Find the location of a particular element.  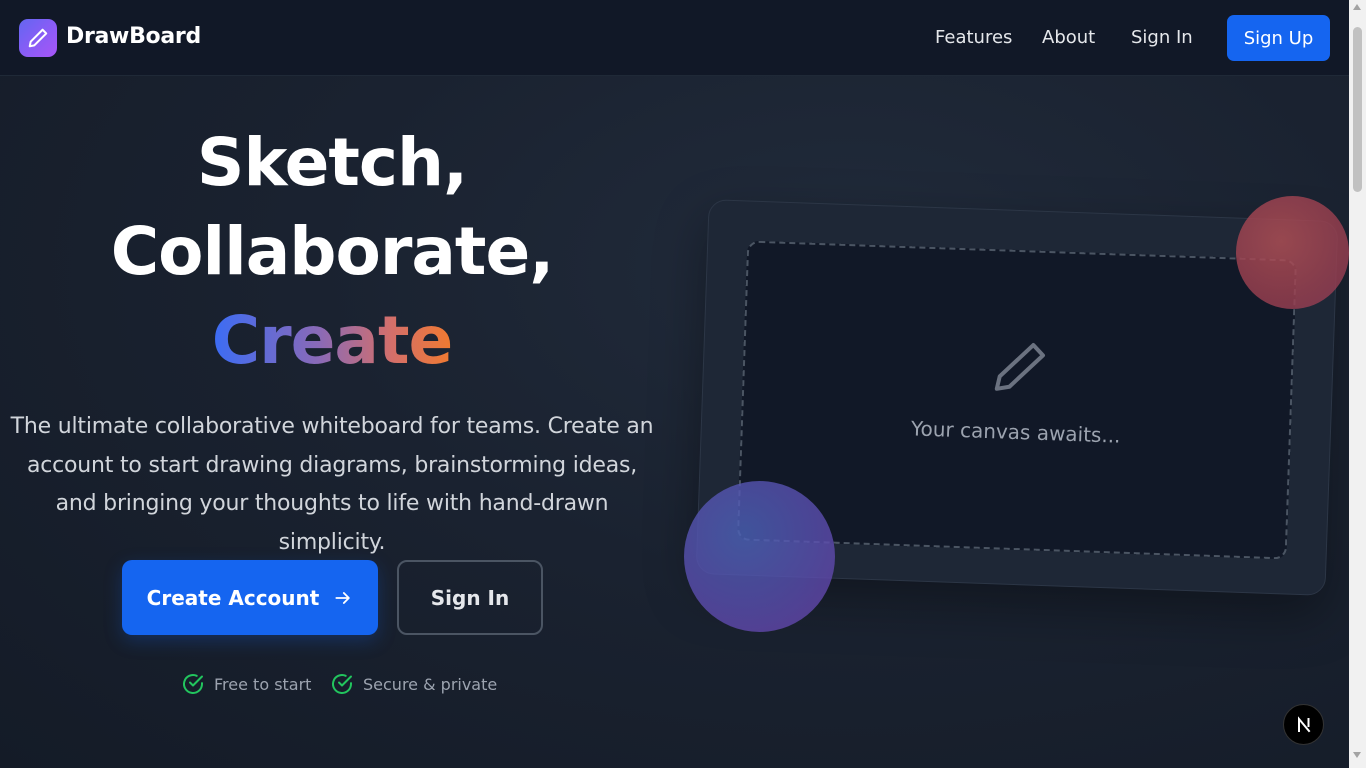

hero-title-gradient-word: Create is located at coordinates (332, 340).